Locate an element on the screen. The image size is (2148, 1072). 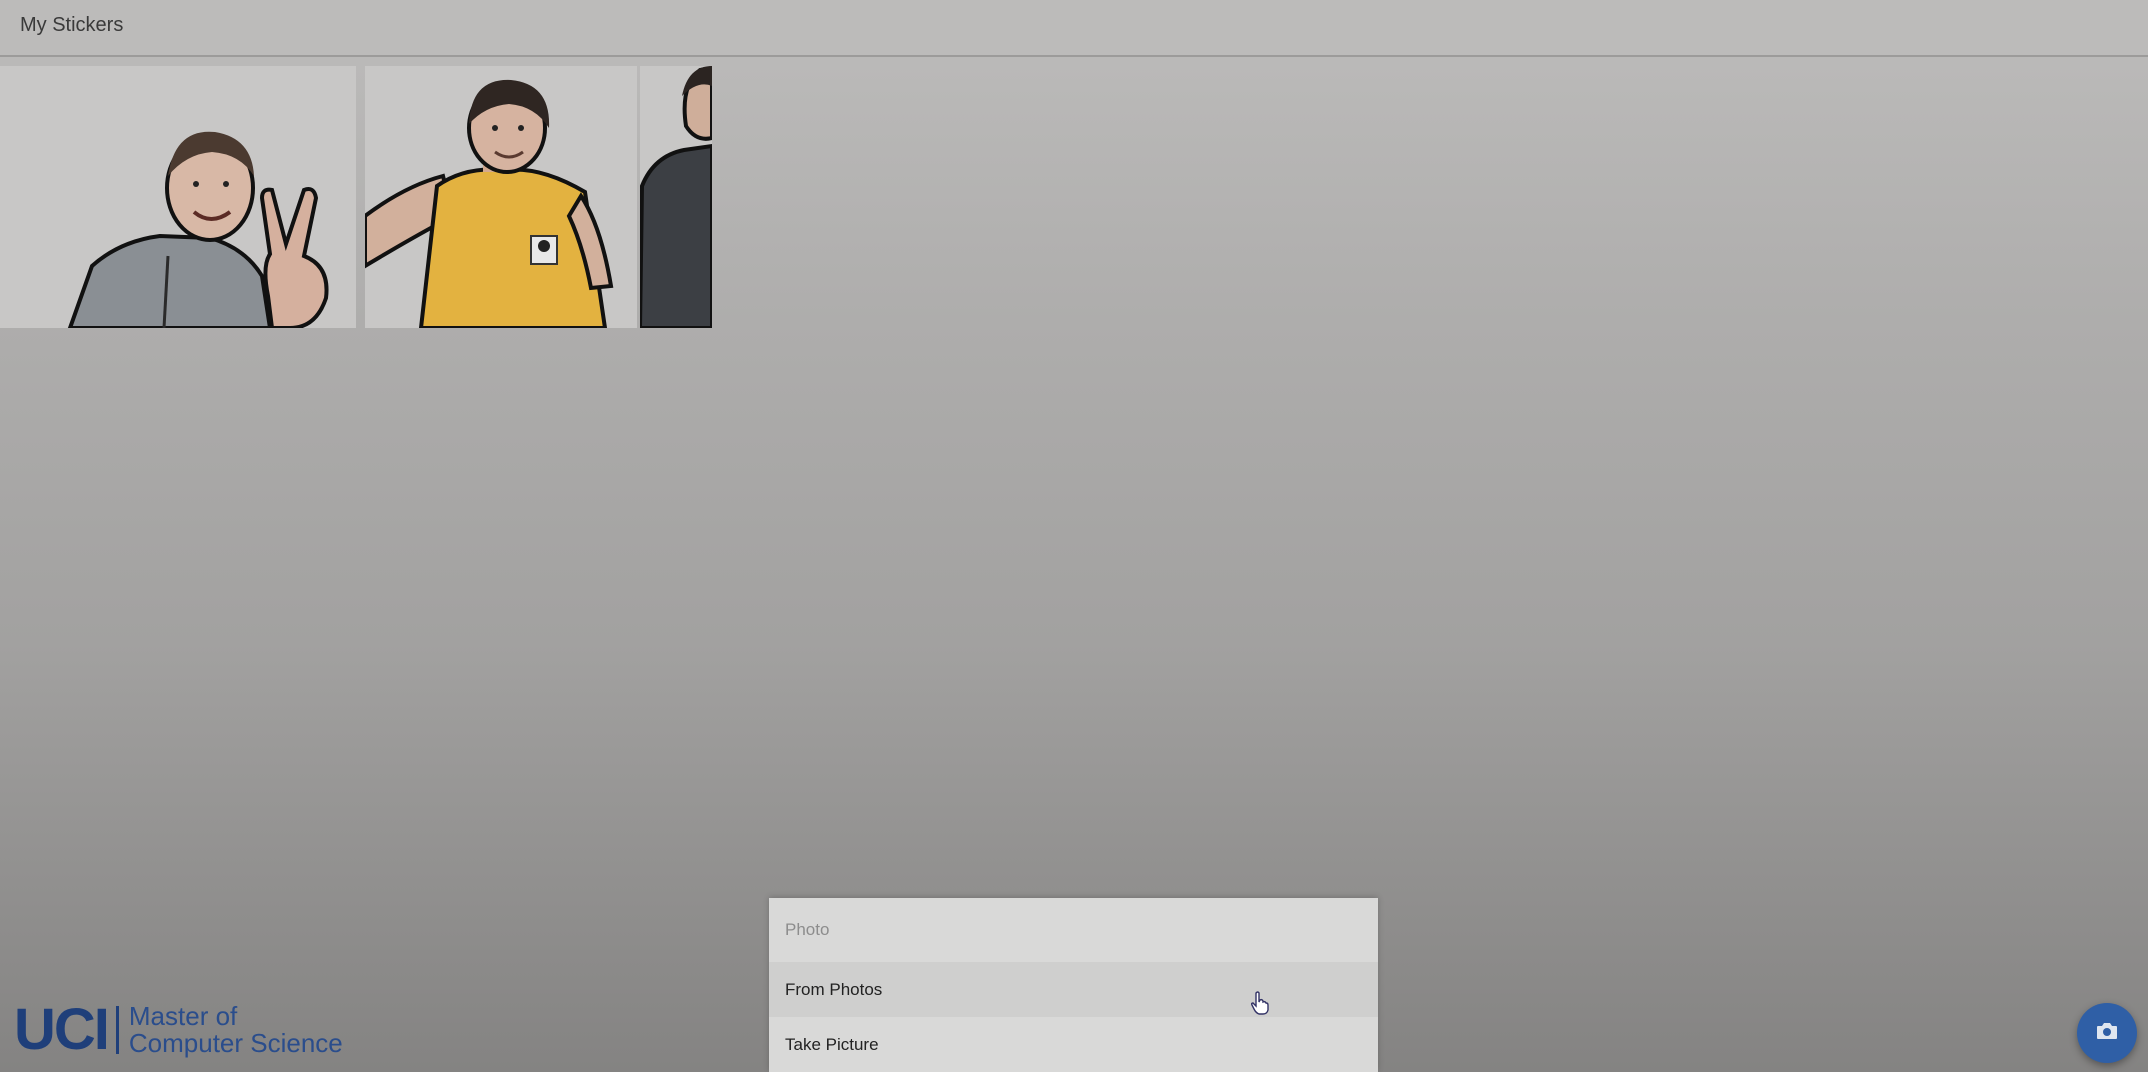
logo-text: Master of Computer Science is located at coordinates (236, 1030).